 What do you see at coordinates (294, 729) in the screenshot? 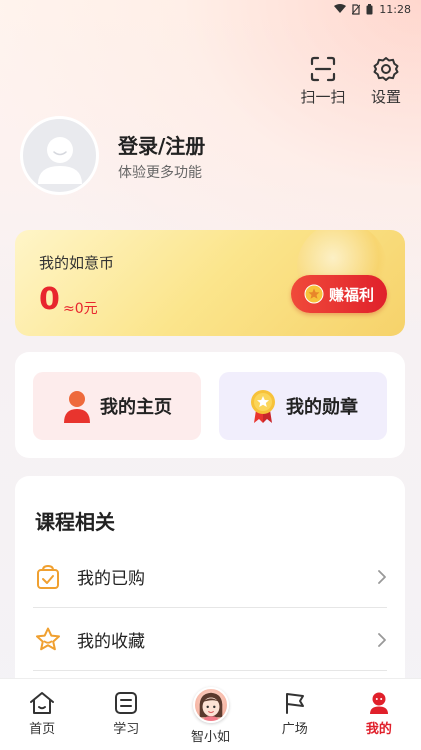
I see `tab-square-label: 广场` at bounding box center [294, 729].